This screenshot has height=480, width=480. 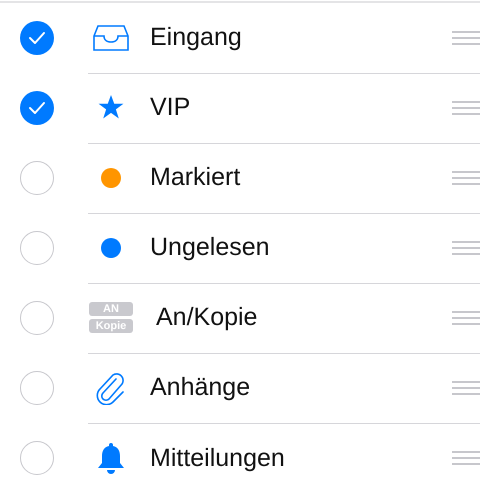 What do you see at coordinates (210, 247) in the screenshot?
I see `mailbox-label: Ungelesen` at bounding box center [210, 247].